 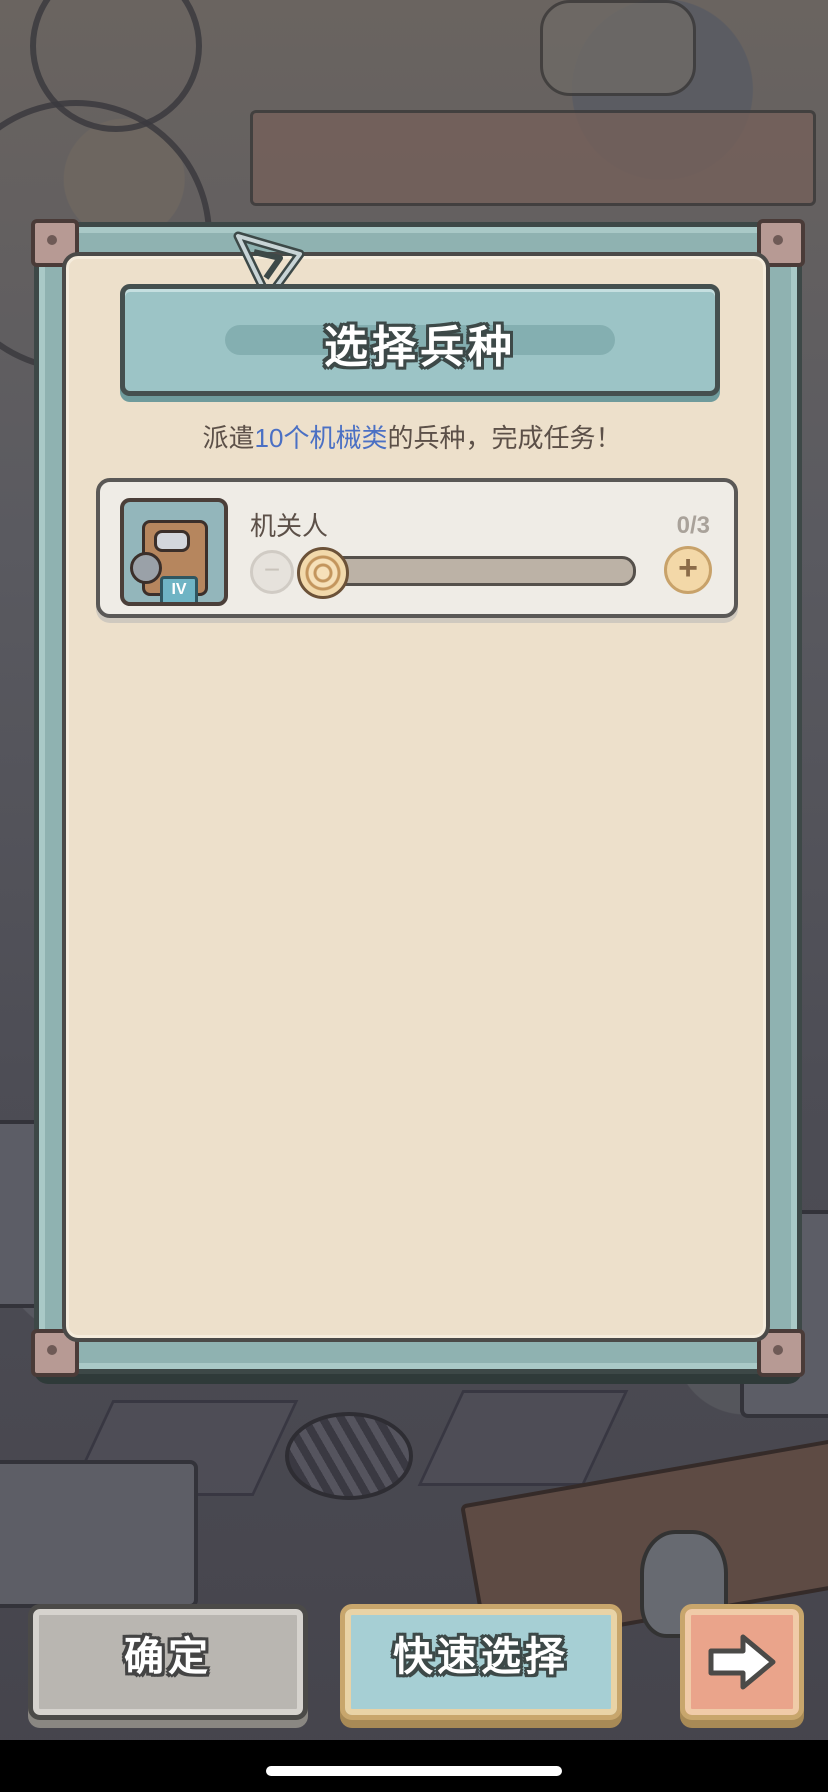 What do you see at coordinates (481, 1662) in the screenshot?
I see `quick-select-button: 快速选择` at bounding box center [481, 1662].